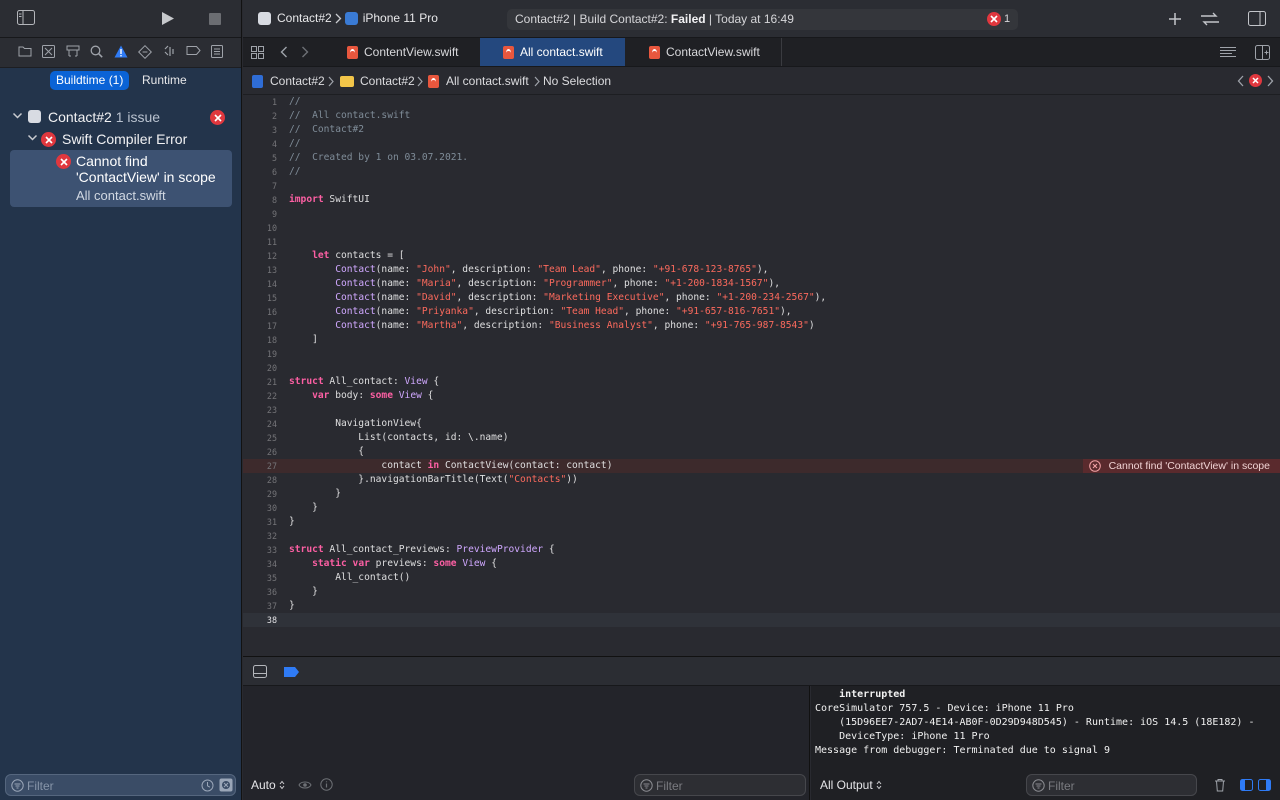  What do you see at coordinates (207, 785) in the screenshot?
I see `recent-icon` at bounding box center [207, 785].